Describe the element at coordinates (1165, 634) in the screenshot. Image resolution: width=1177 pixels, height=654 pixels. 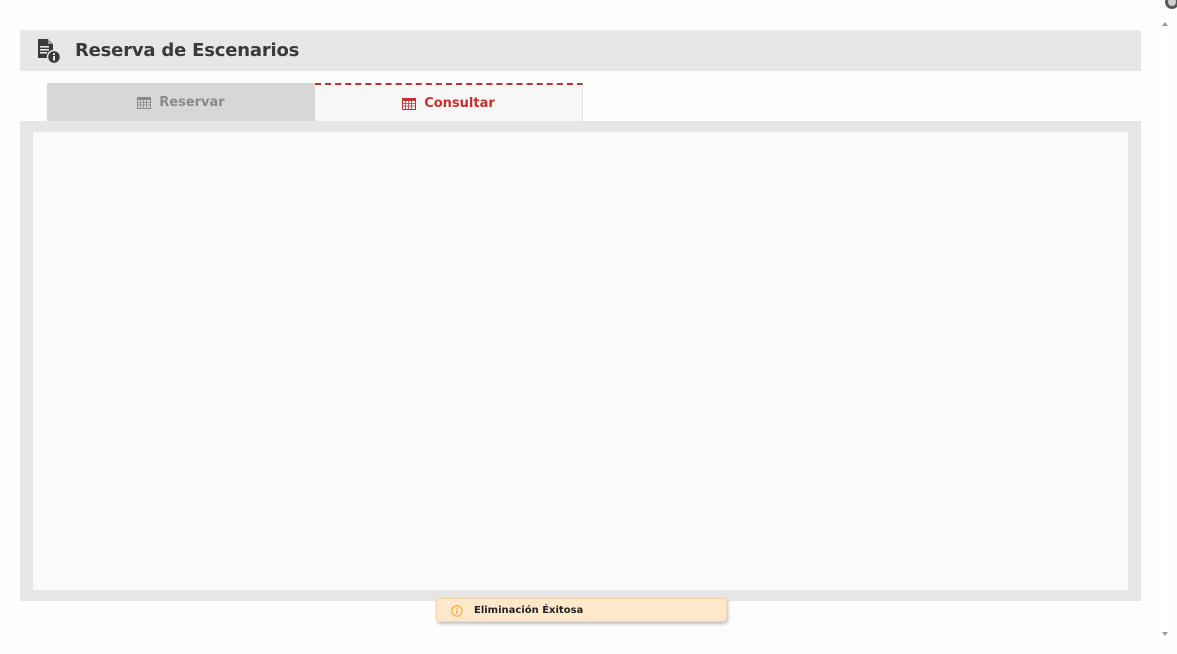
I see `scroll-down-arrow-icon` at that location.